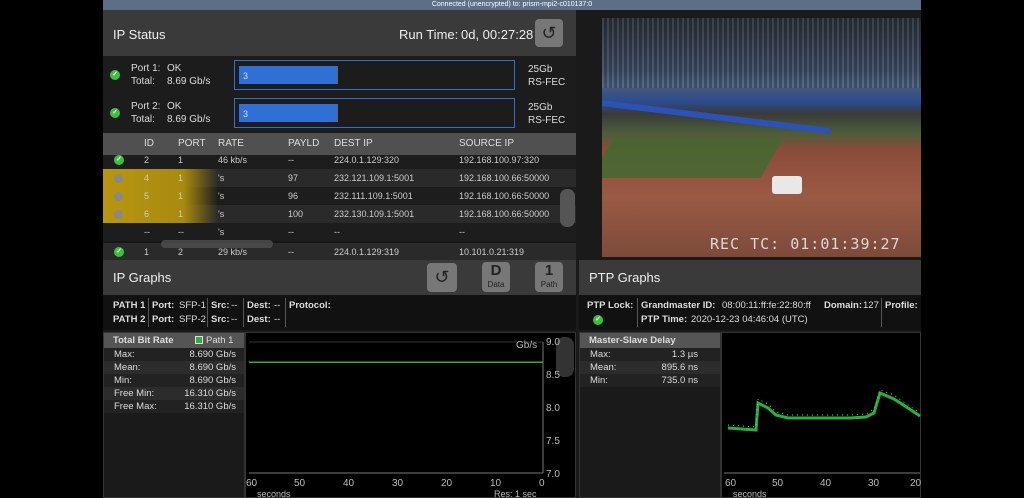 The height and width of the screenshot is (498, 1024). Describe the element at coordinates (303, 143) in the screenshot. I see `col-payld: PAYLD` at that location.